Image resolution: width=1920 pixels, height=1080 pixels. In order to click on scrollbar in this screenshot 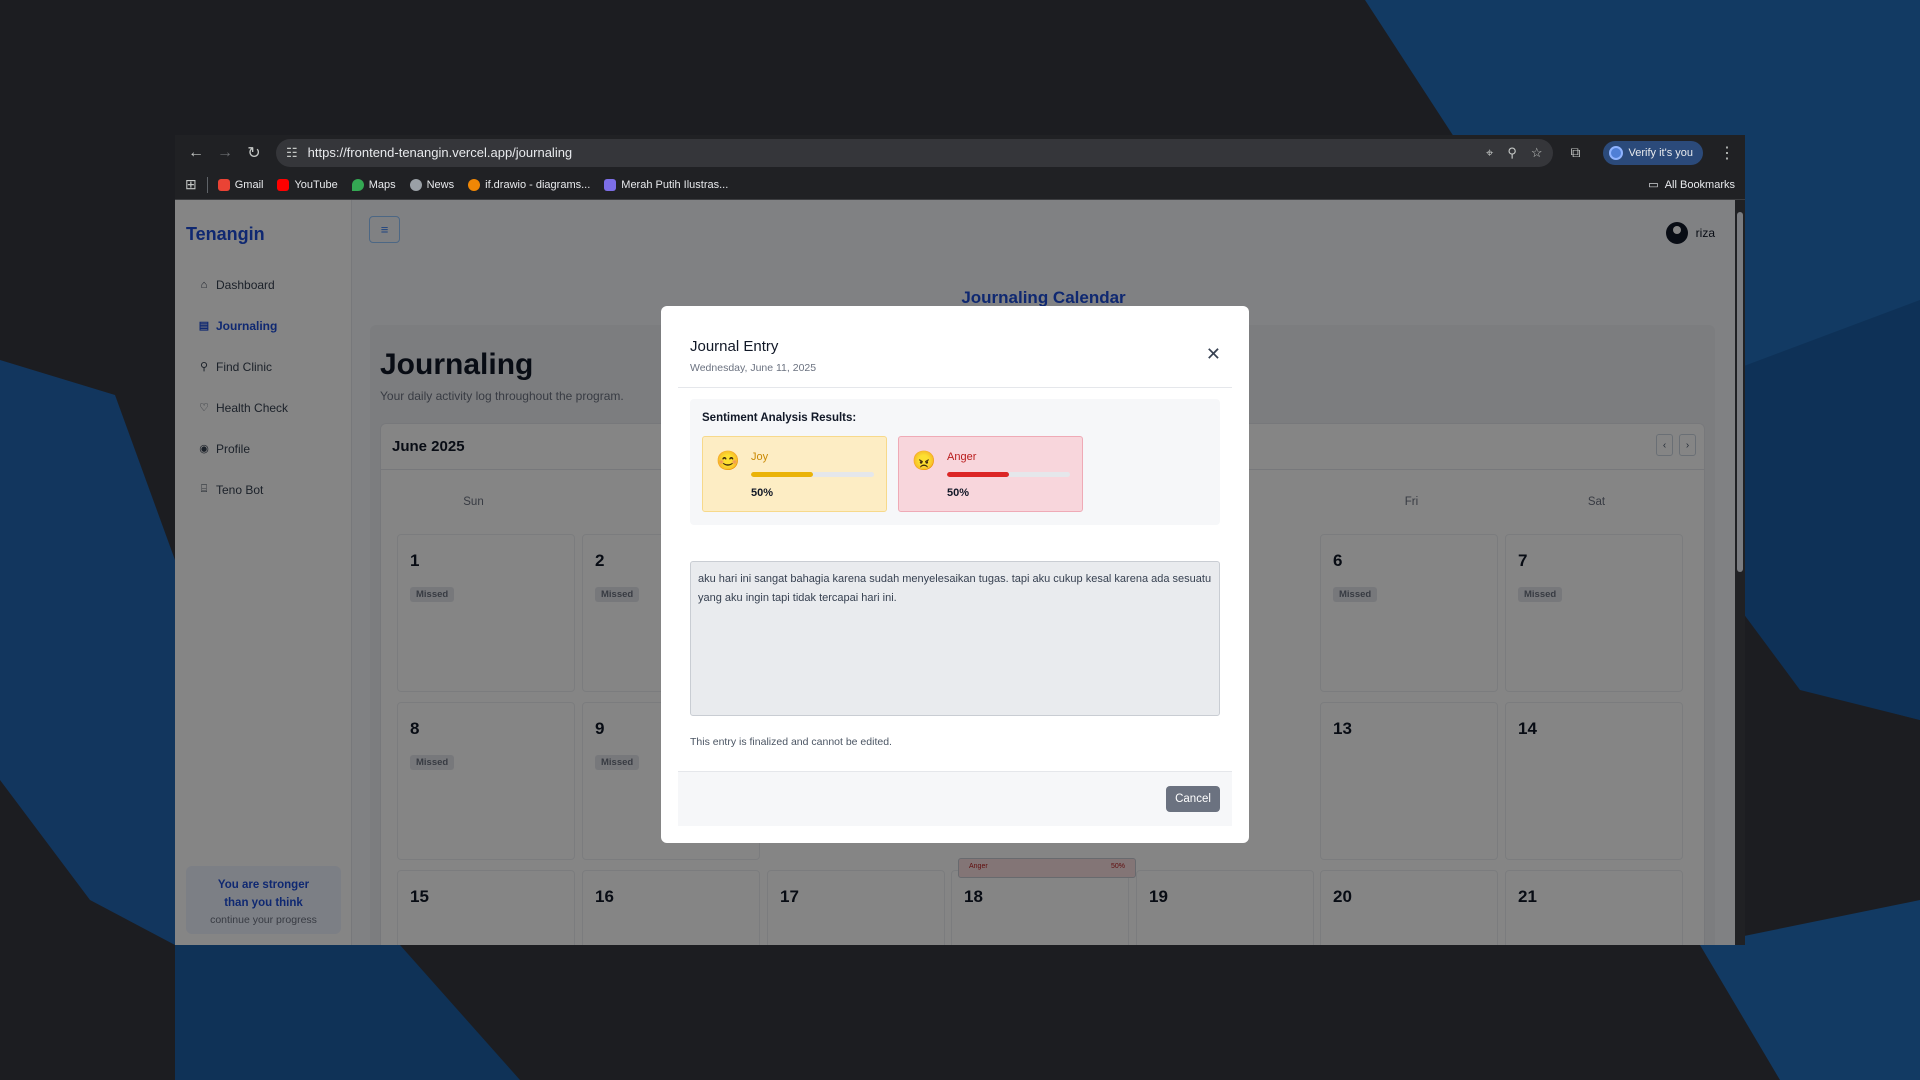, I will do `click(1740, 572)`.